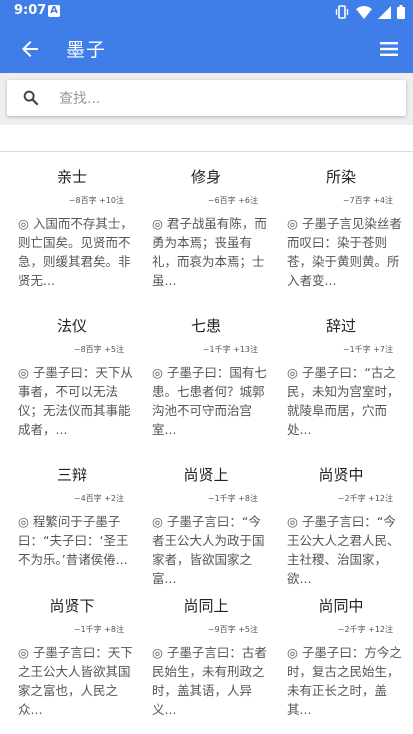 This screenshot has height=734, width=413. What do you see at coordinates (71, 326) in the screenshot?
I see `chapter-title: 法仪` at bounding box center [71, 326].